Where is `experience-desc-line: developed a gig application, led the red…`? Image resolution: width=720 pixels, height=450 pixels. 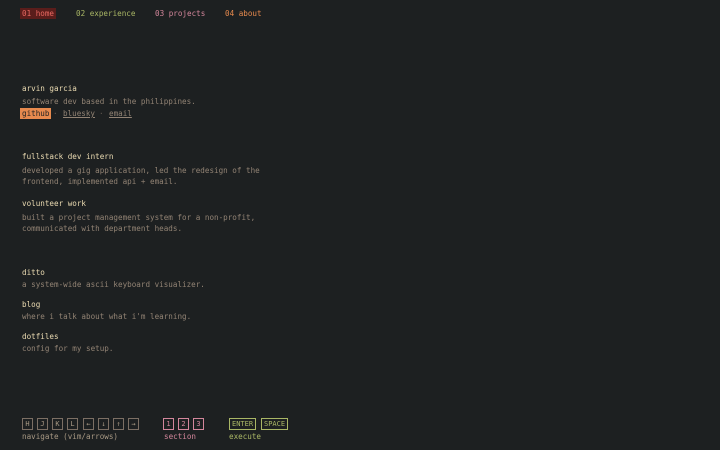 experience-desc-line: developed a gig application, led the red… is located at coordinates (141, 170).